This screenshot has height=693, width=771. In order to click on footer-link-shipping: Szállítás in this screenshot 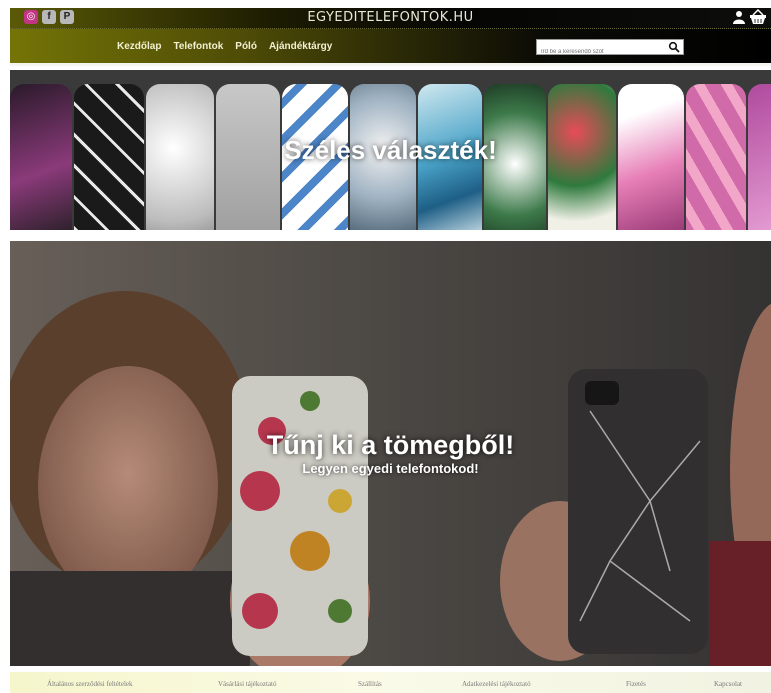, I will do `click(370, 684)`.